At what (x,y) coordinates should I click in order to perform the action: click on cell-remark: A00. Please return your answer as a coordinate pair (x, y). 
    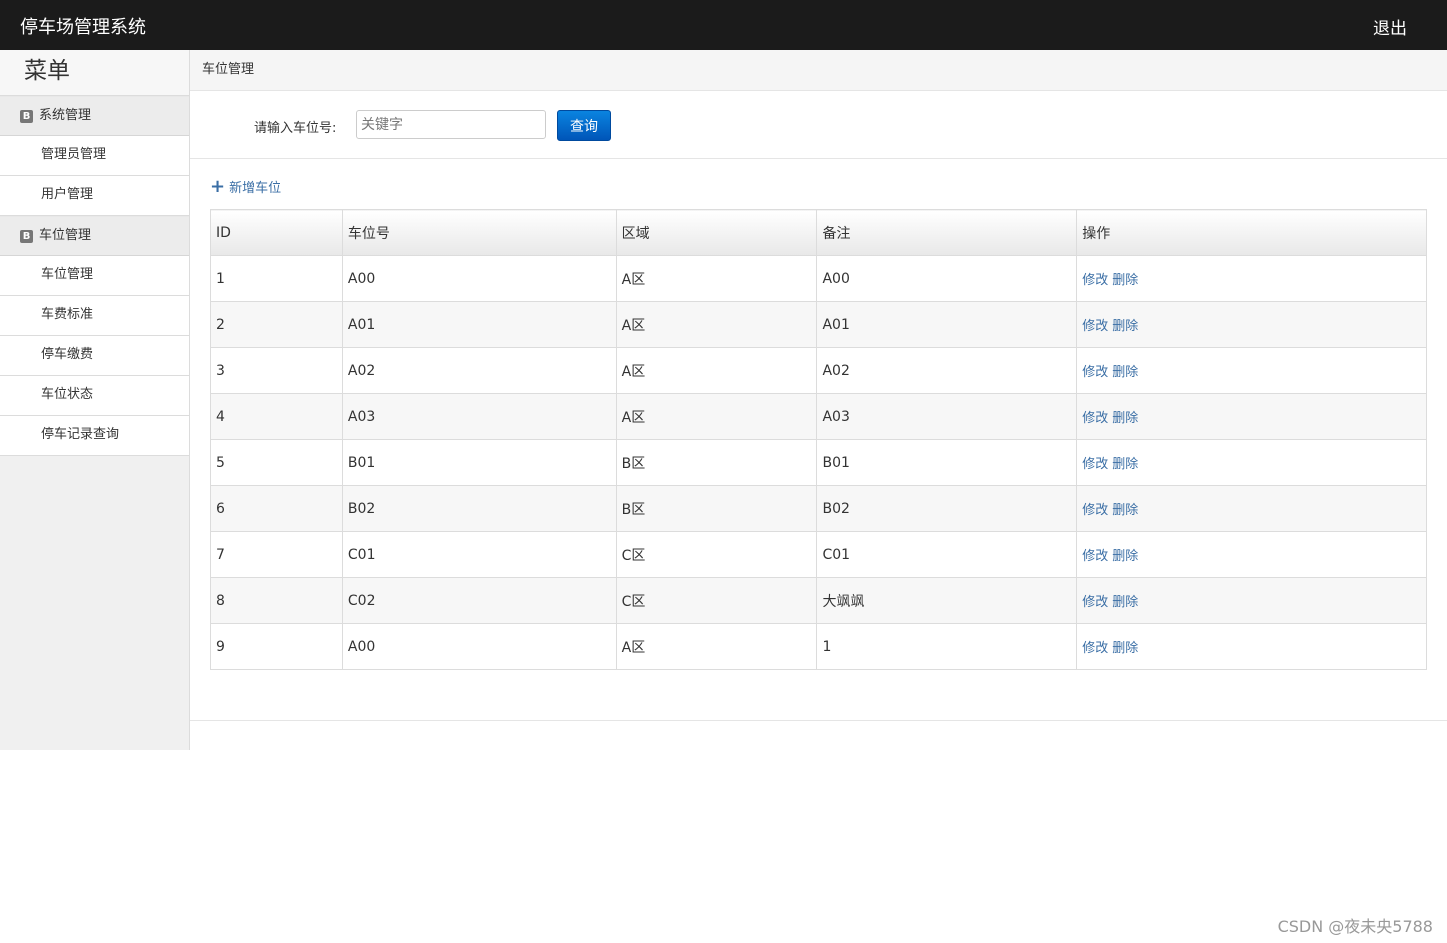
    Looking at the image, I should click on (947, 278).